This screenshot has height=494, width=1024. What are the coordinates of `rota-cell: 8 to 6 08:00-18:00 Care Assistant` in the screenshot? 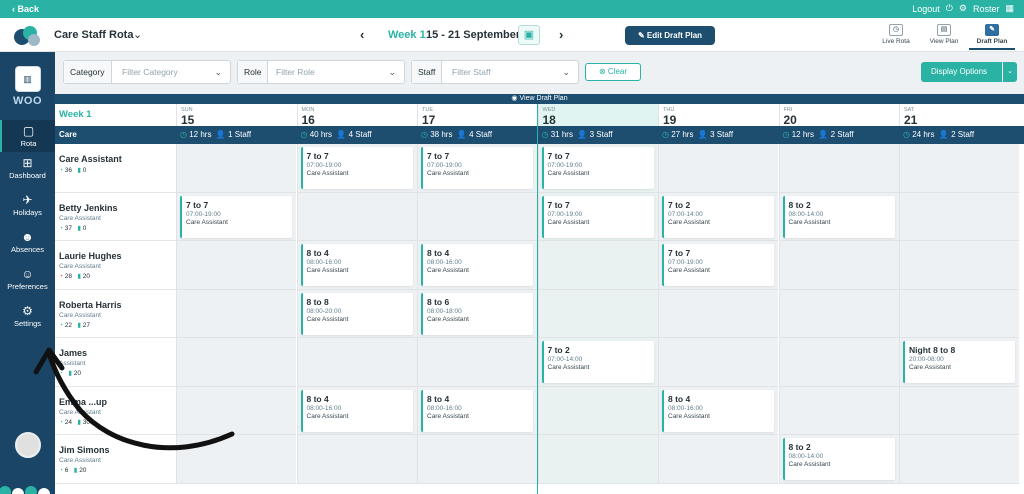 It's located at (477, 313).